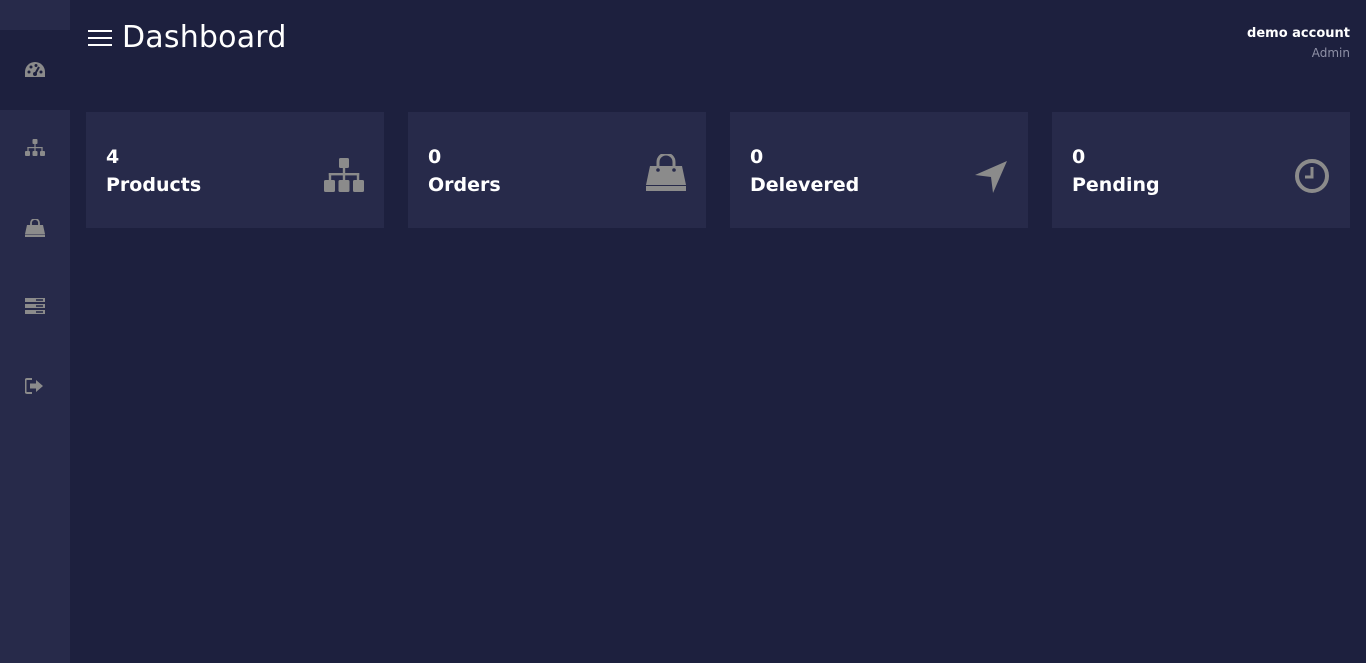  I want to click on location-arrow-icon, so click(991, 177).